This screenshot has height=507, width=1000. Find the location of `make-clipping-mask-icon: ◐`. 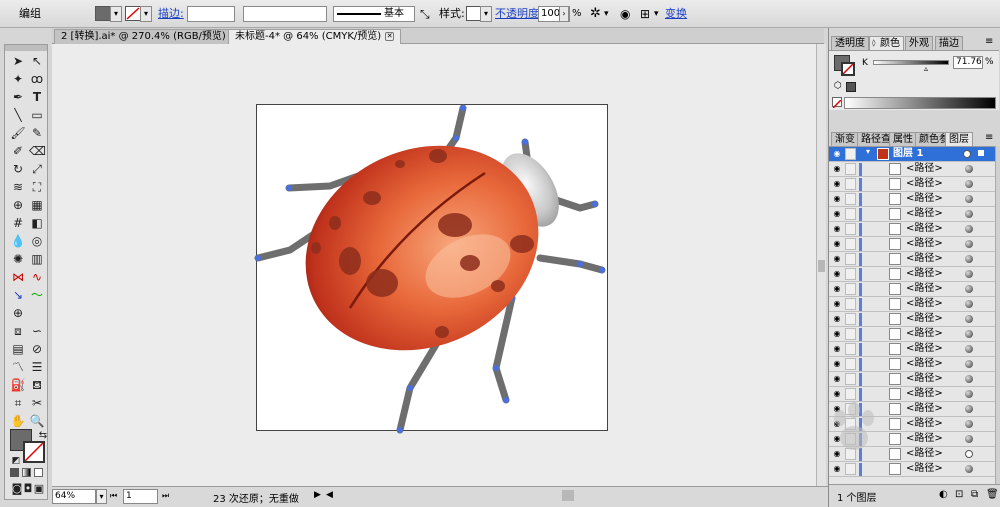

make-clipping-mask-icon: ◐ is located at coordinates (943, 494).